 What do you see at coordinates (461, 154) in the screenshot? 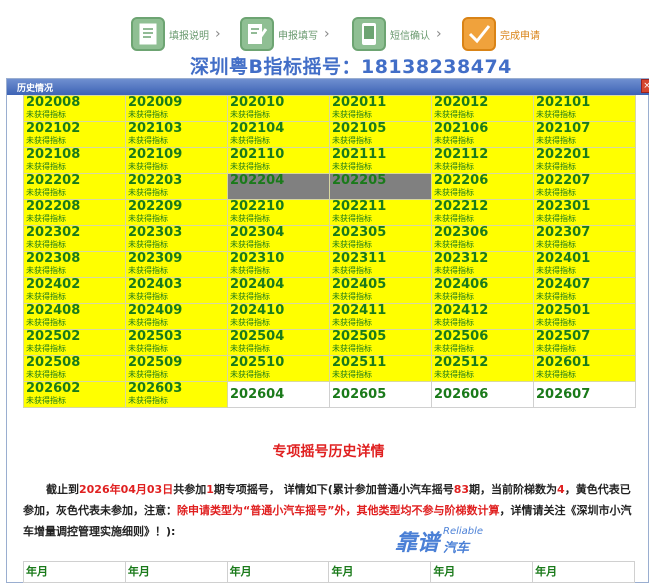
I see `period-number: 202112` at bounding box center [461, 154].